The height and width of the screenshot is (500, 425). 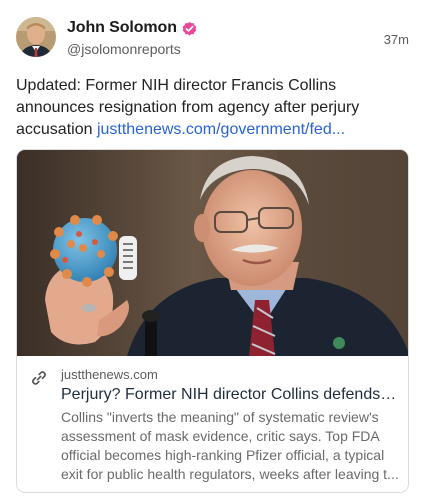 I want to click on post-header: John Solomon @jsolomonreports 37m, so click(x=212, y=39).